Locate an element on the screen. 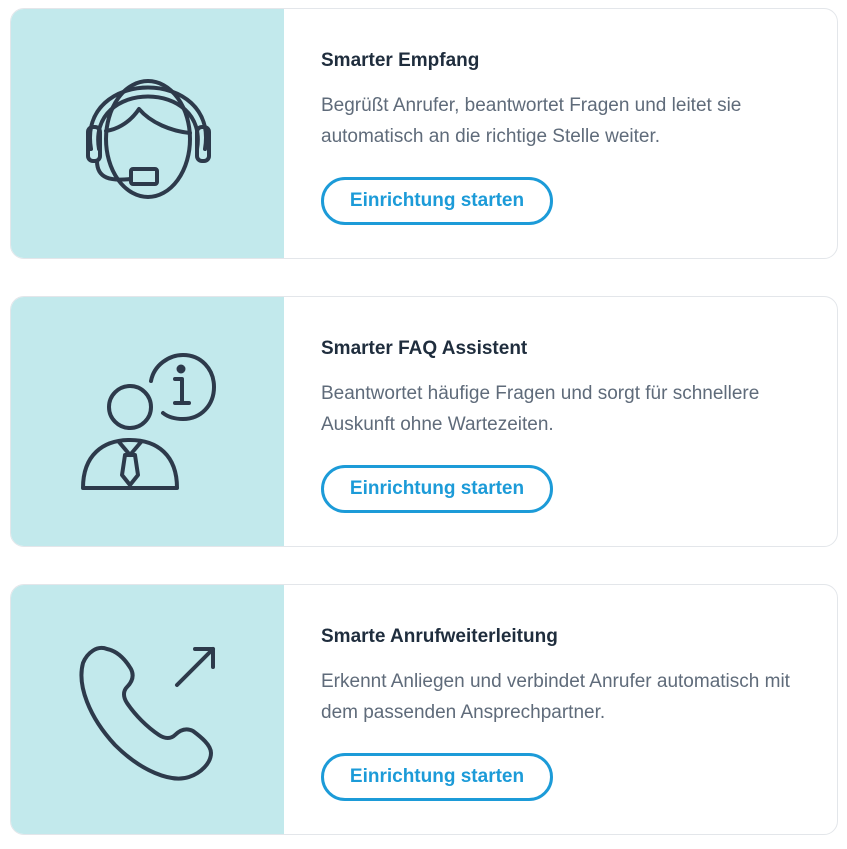  card-title: Smarte Anrufweiterleitung is located at coordinates (439, 636).